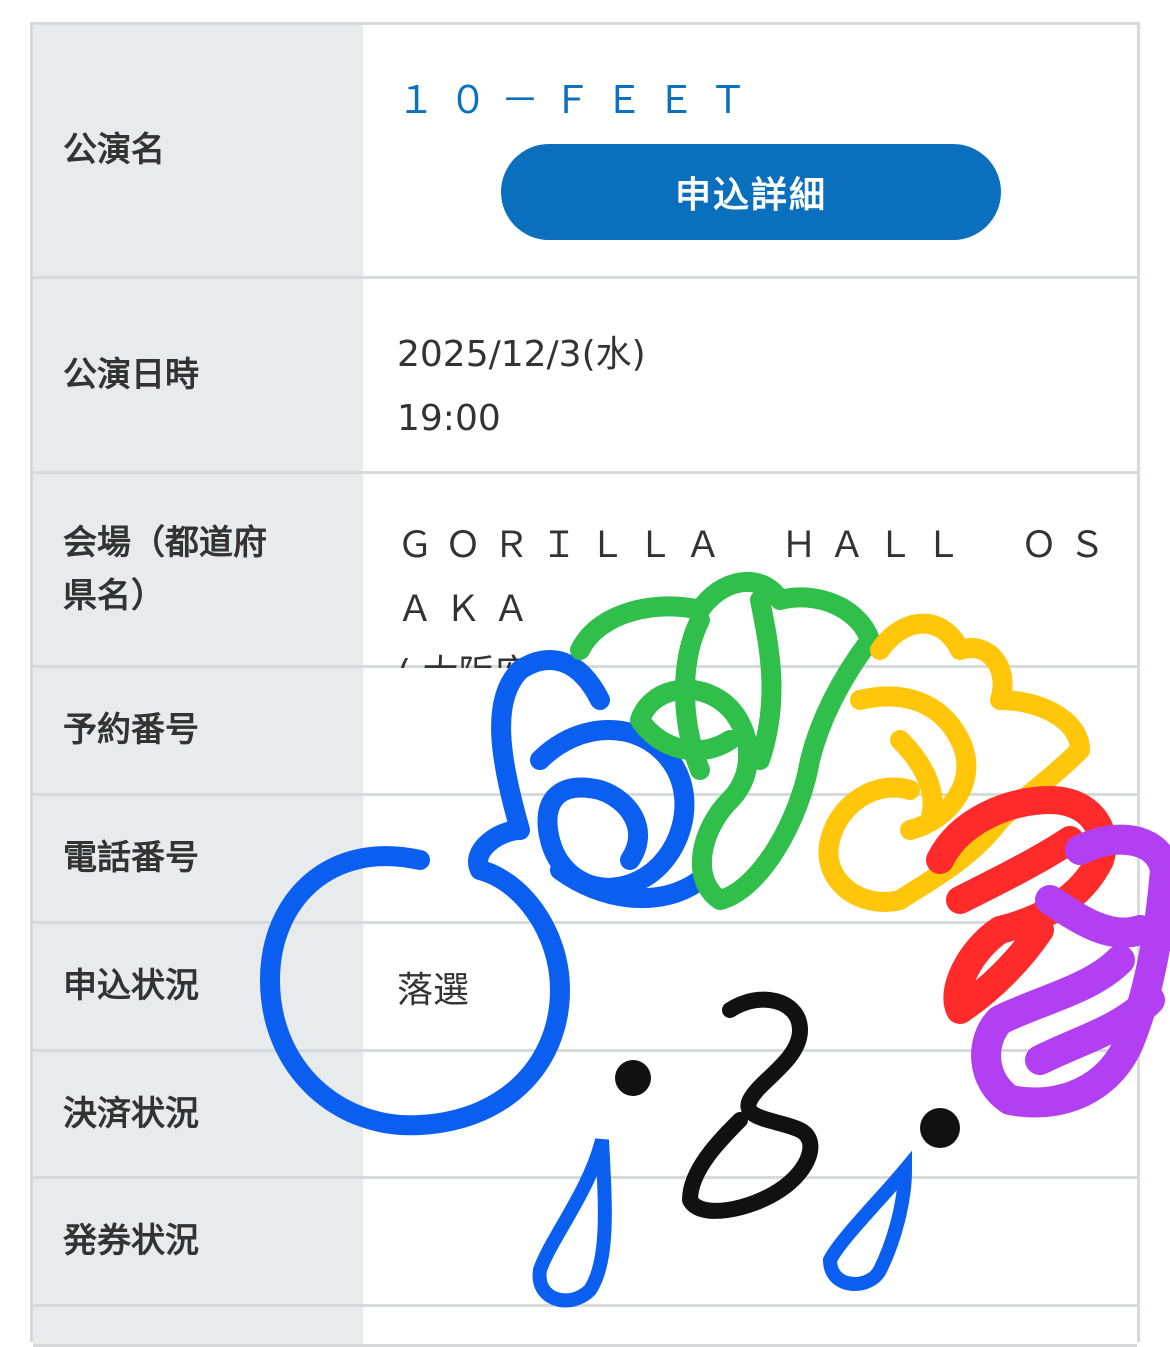 This screenshot has width=1170, height=1347. What do you see at coordinates (750, 858) in the screenshot?
I see `phone-number-value` at bounding box center [750, 858].